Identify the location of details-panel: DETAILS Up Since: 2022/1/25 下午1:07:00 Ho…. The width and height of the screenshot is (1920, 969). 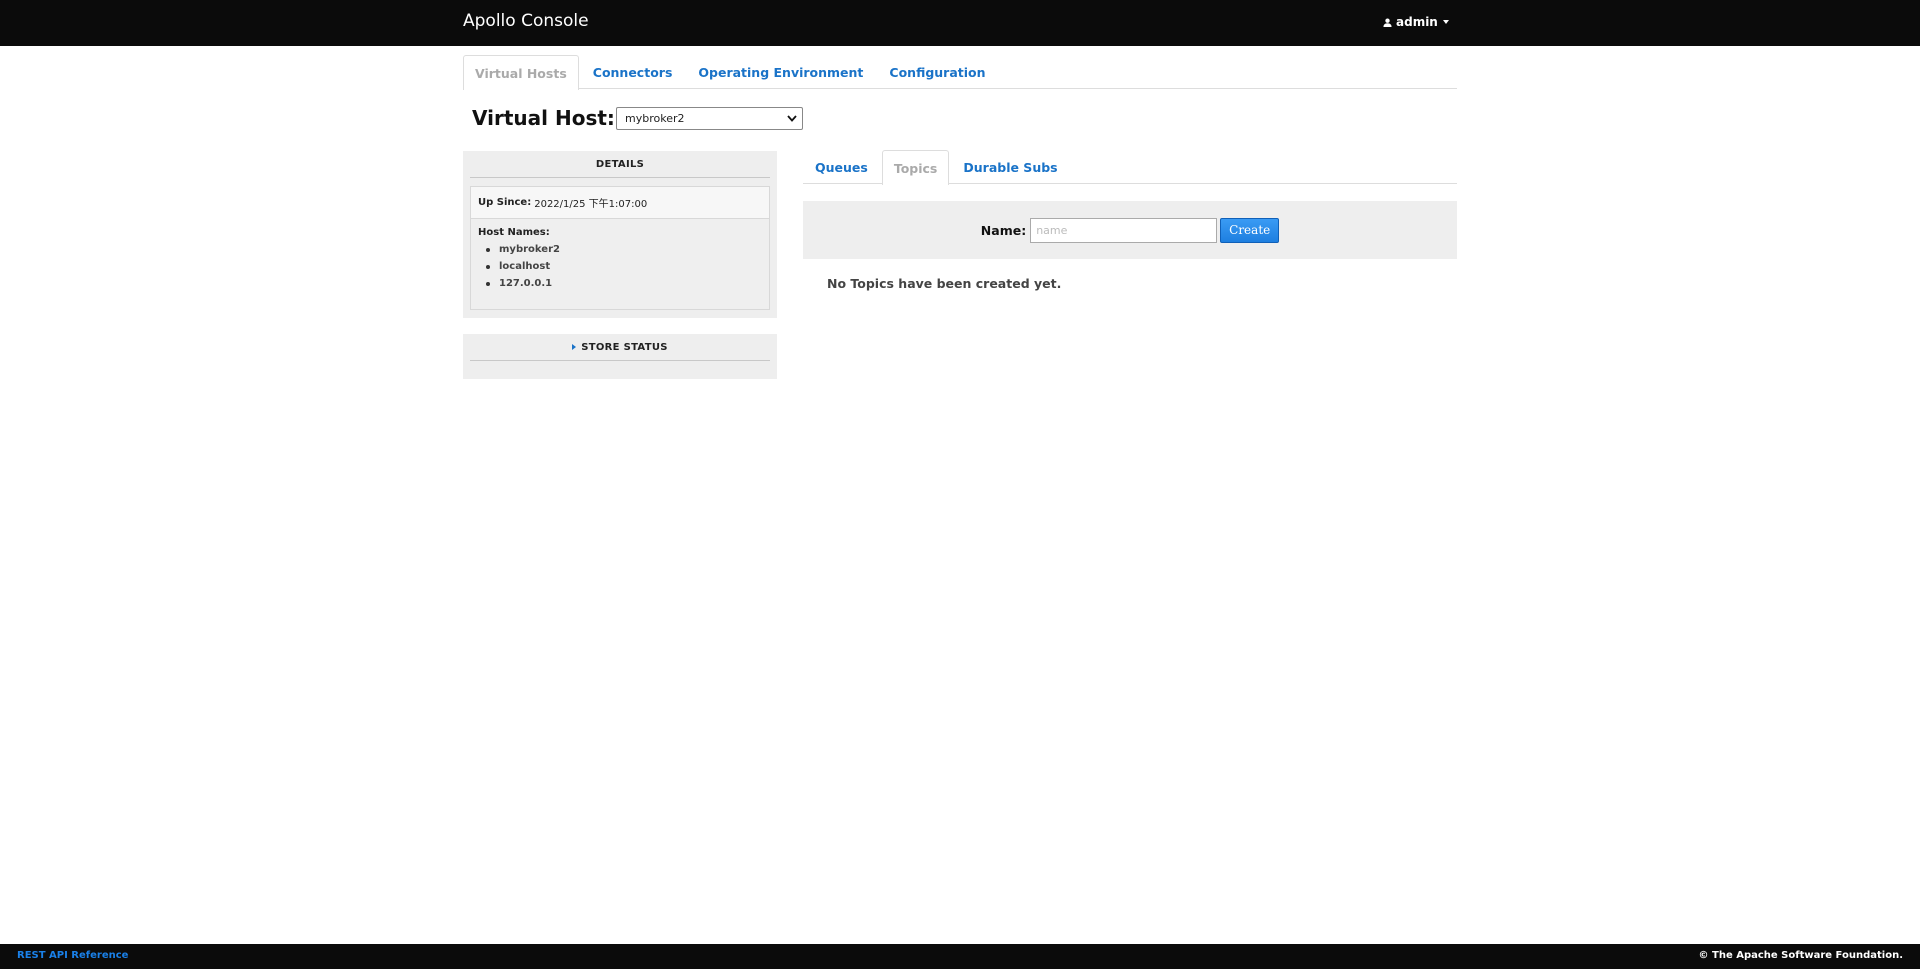
(620, 234).